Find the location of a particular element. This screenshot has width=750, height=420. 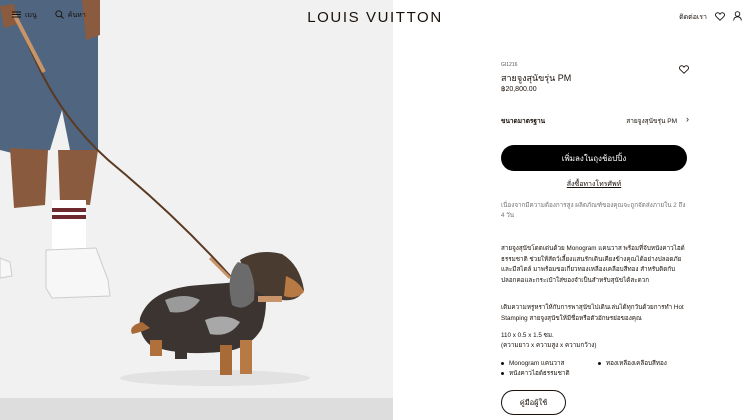

add-to-bag-button: เพิ่มลงในถุงช้อปปิ้ง is located at coordinates (594, 158).